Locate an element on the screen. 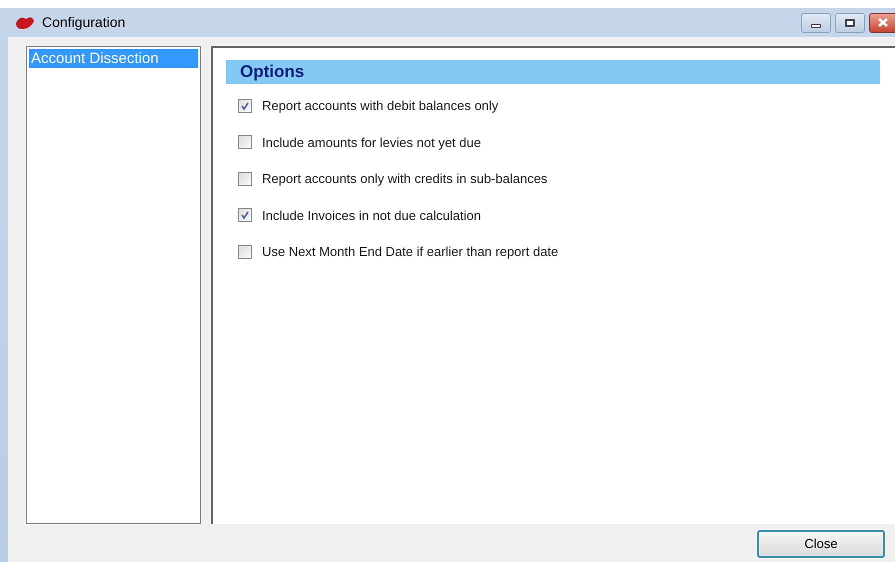 The image size is (895, 562). option-label: Include amounts for levies not yet due is located at coordinates (371, 143).